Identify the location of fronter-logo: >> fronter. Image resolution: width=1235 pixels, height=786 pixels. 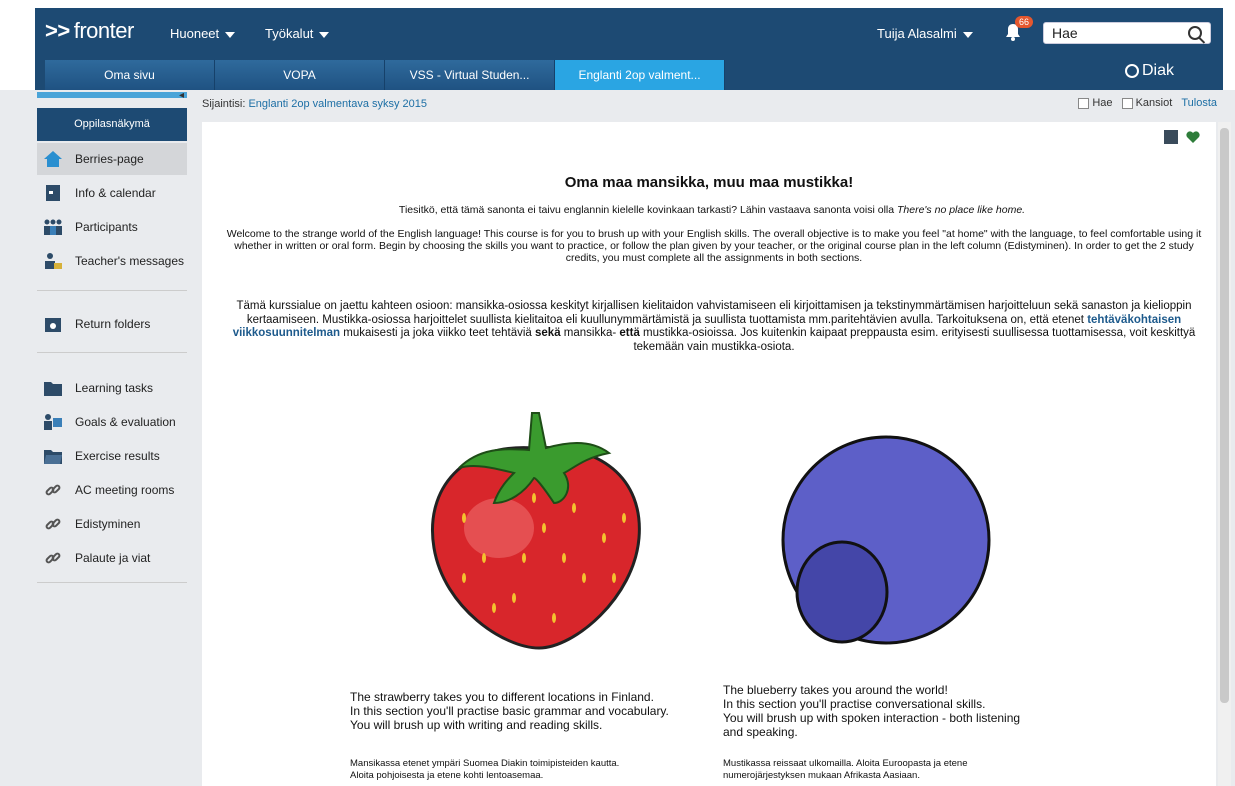
(89, 31).